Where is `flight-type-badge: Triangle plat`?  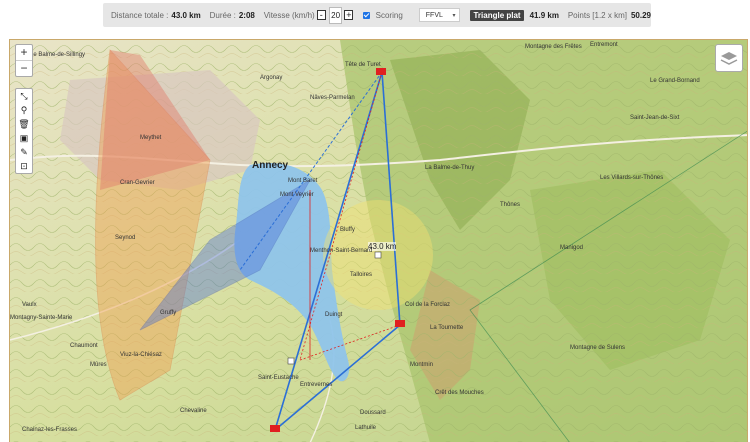
flight-type-badge: Triangle plat is located at coordinates (497, 15).